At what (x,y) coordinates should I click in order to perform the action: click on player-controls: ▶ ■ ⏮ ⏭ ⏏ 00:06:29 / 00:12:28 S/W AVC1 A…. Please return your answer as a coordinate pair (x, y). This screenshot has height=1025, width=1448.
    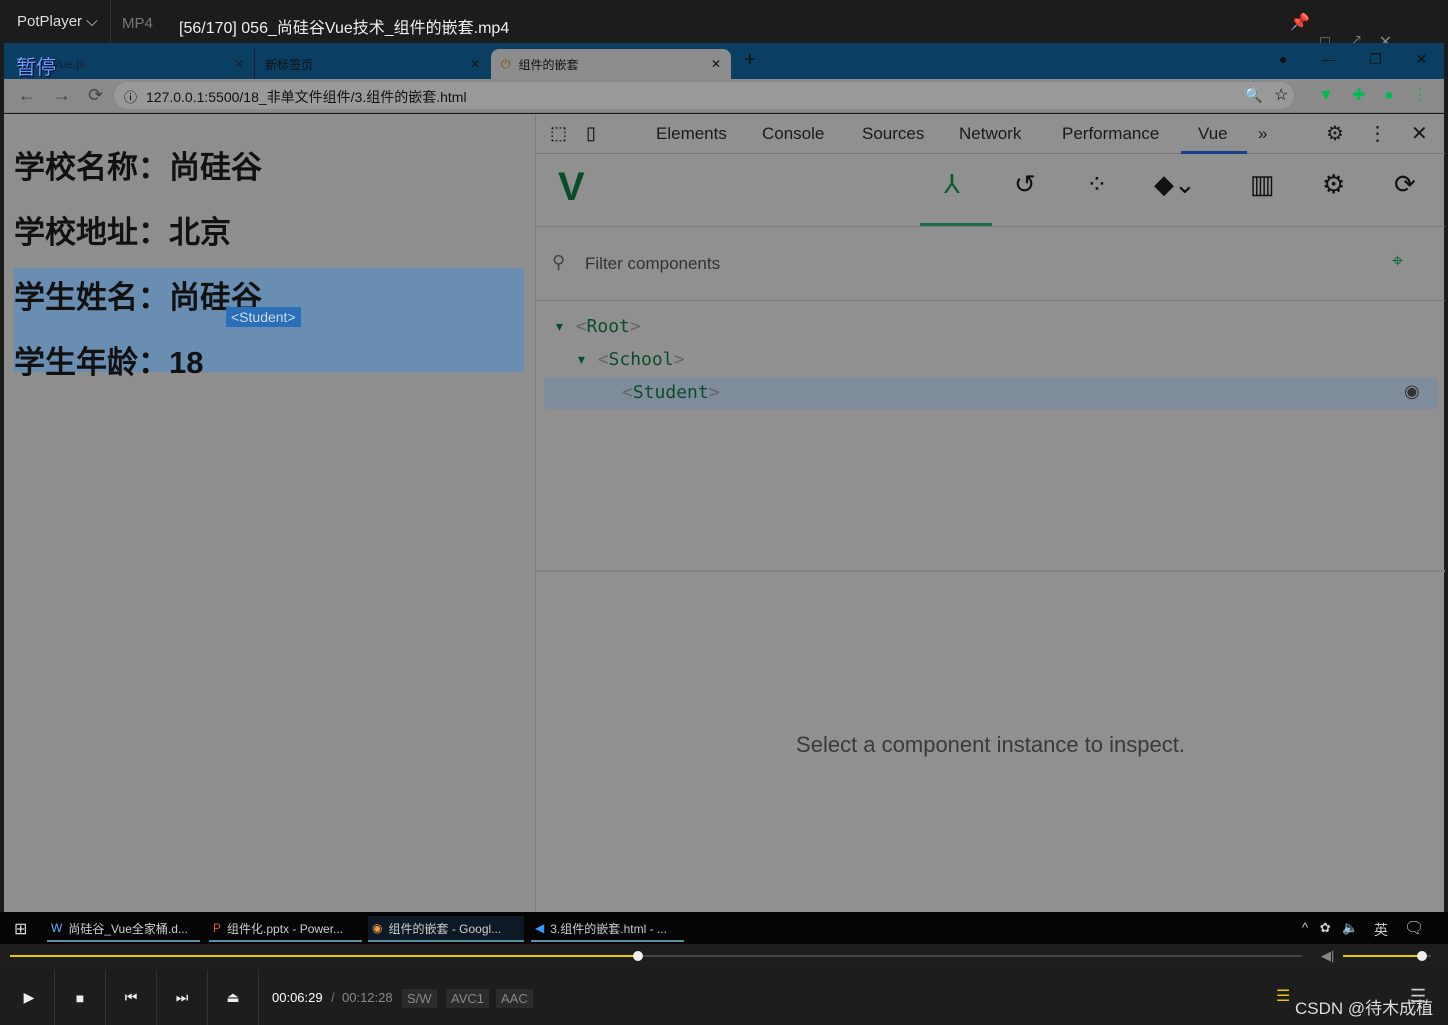
    Looking at the image, I should click on (724, 997).